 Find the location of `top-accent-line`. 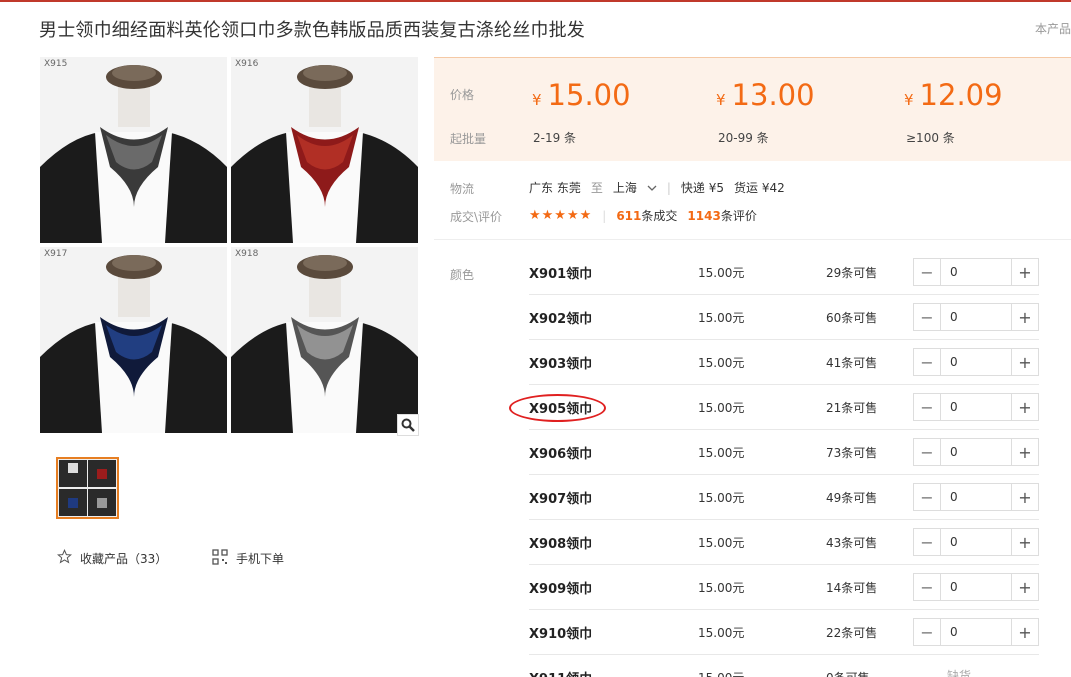

top-accent-line is located at coordinates (535, 1).